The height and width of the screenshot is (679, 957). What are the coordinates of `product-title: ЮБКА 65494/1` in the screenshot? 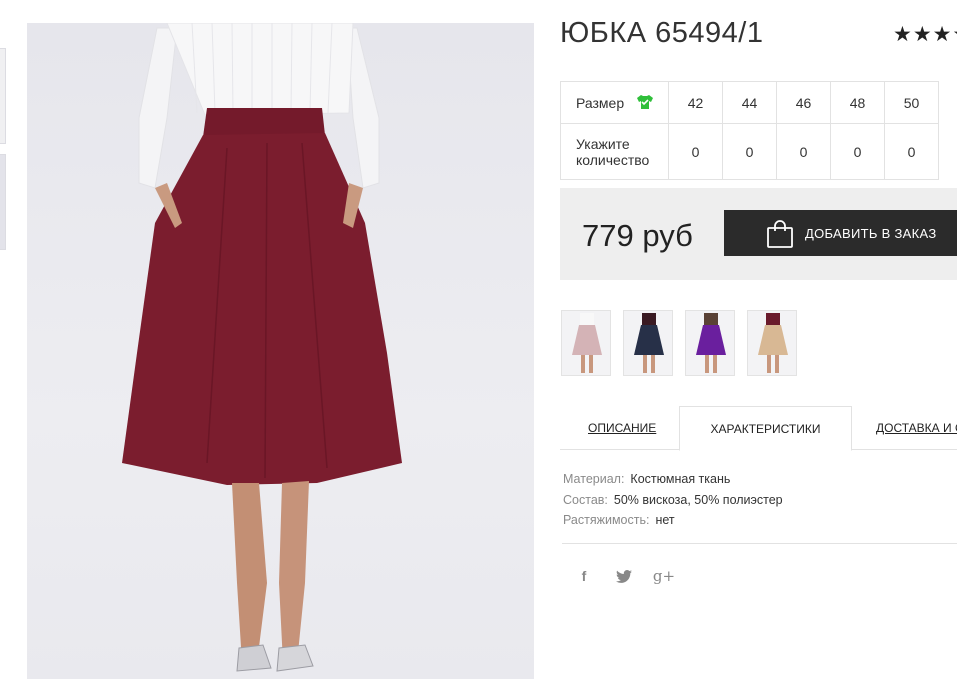 It's located at (662, 33).